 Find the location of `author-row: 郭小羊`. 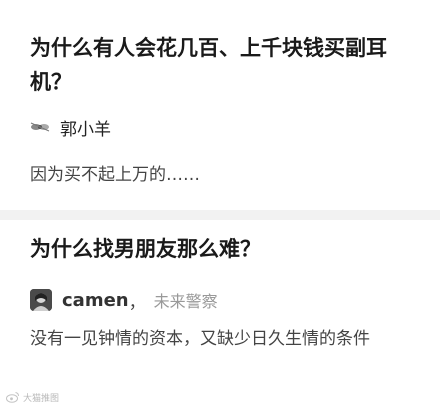

author-row: 郭小羊 is located at coordinates (70, 127).